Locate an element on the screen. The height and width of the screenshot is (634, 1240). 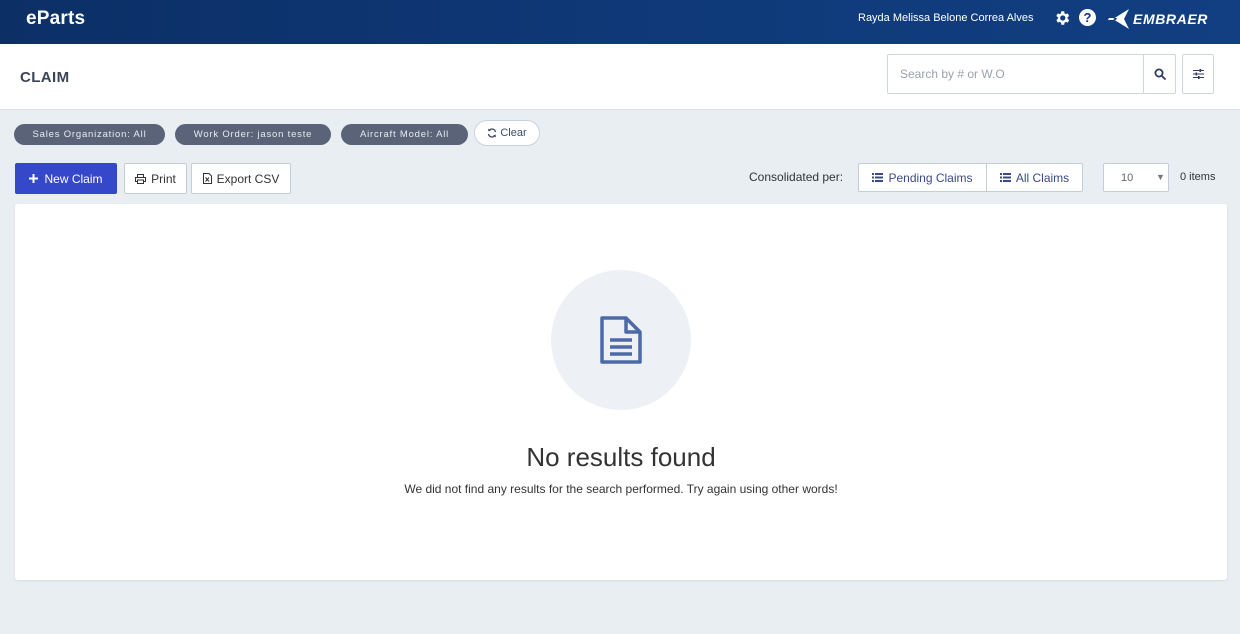
page-size-value: 10 is located at coordinates (1127, 178).